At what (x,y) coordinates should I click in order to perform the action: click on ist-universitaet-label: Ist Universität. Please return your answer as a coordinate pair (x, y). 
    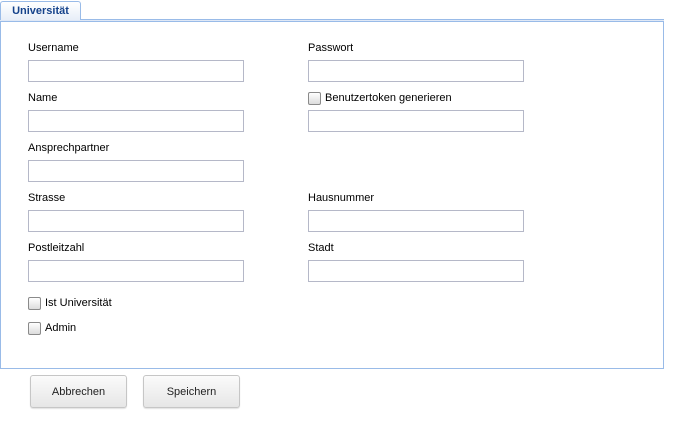
    Looking at the image, I should click on (78, 303).